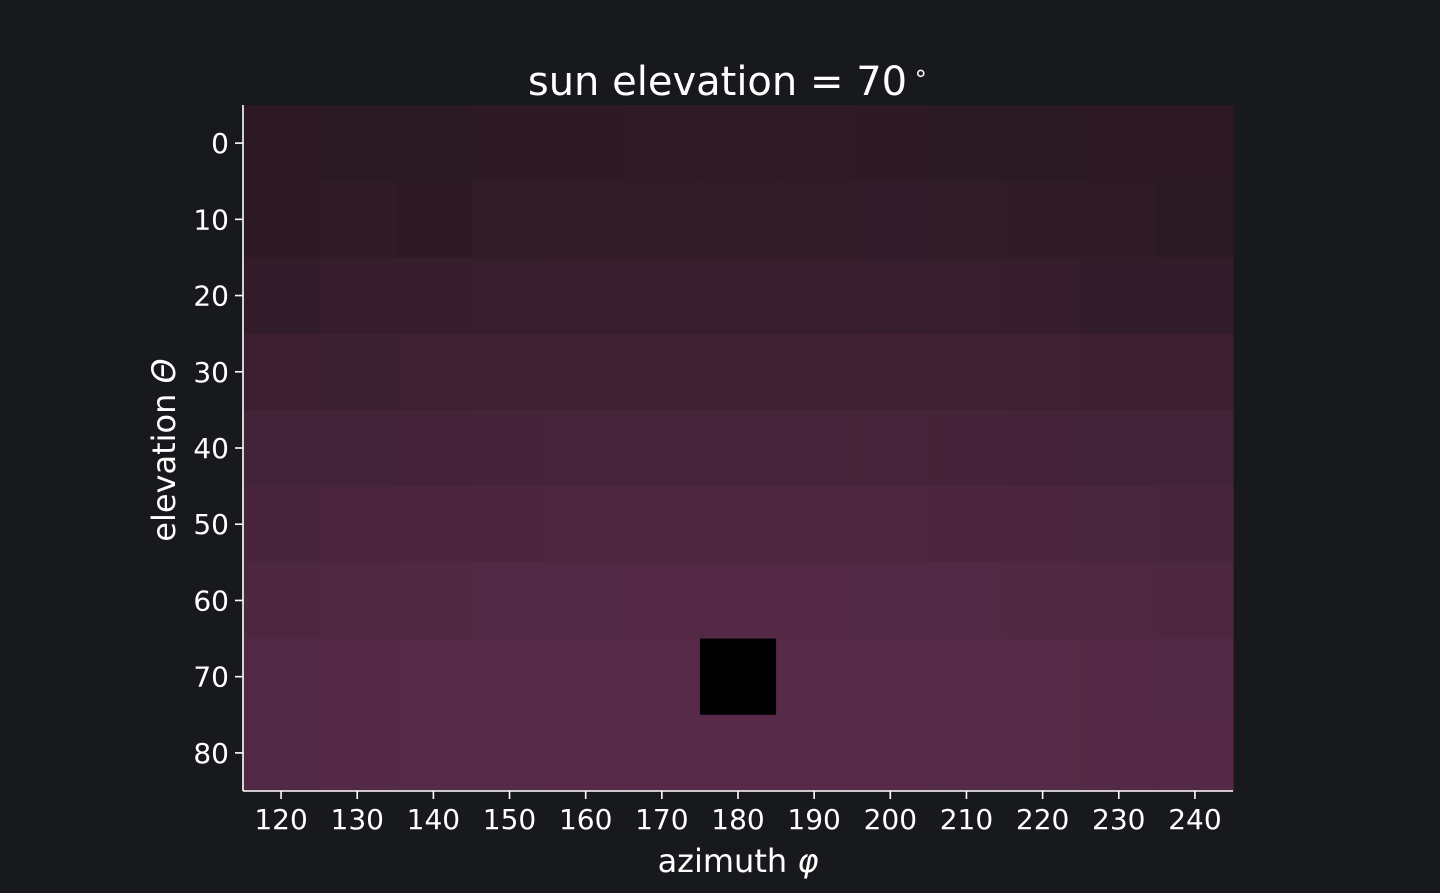  I want to click on y-tick-label: 20, so click(211, 296).